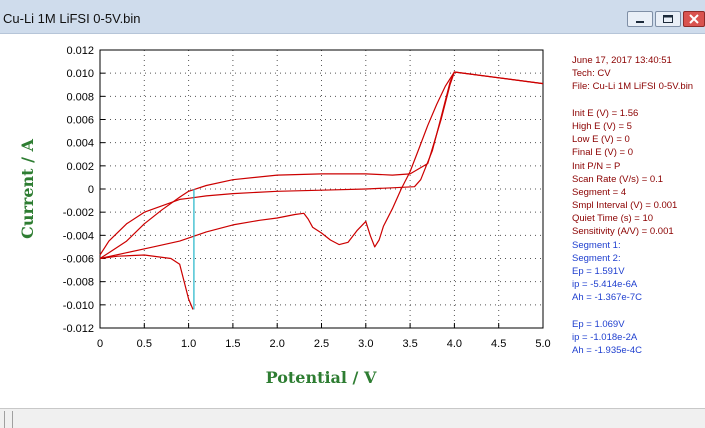 This screenshot has width=705, height=428. Describe the element at coordinates (605, 113) in the screenshot. I see `info-line: Init E (V) = 1.56` at that location.